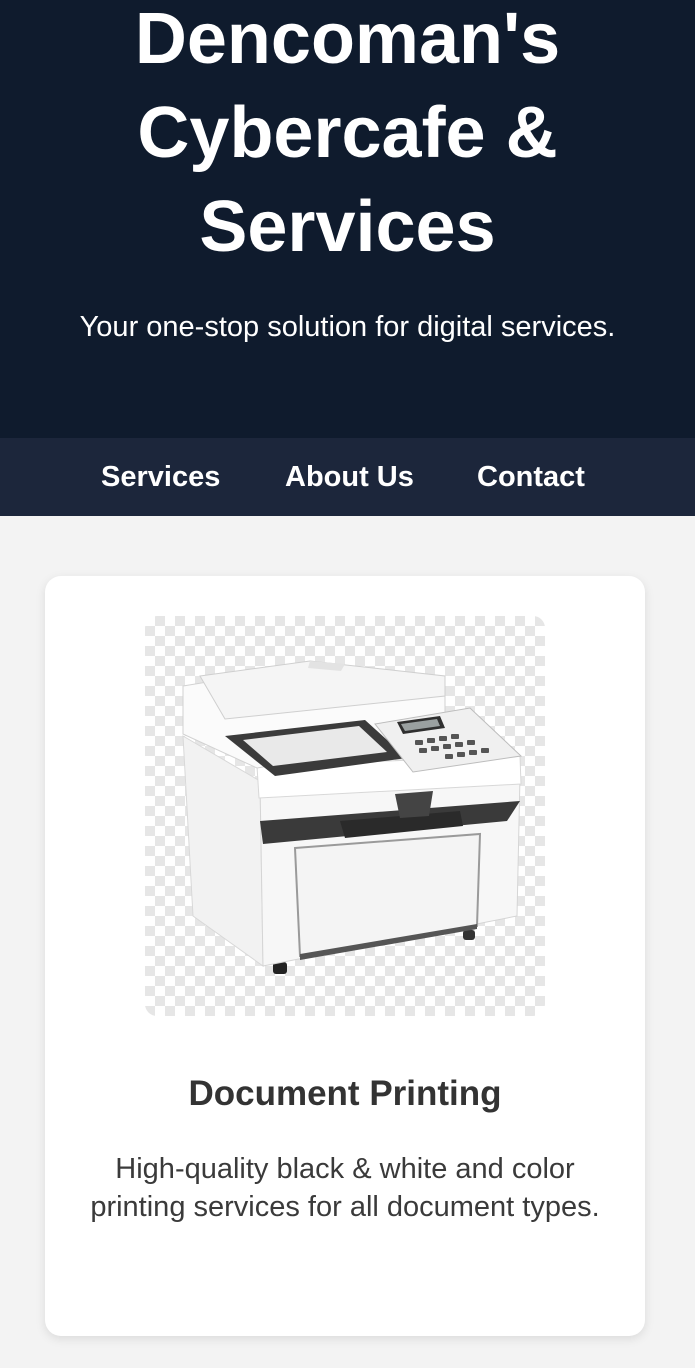 The width and height of the screenshot is (695, 1368). Describe the element at coordinates (531, 477) in the screenshot. I see `nav-link-contact: Contact` at that location.